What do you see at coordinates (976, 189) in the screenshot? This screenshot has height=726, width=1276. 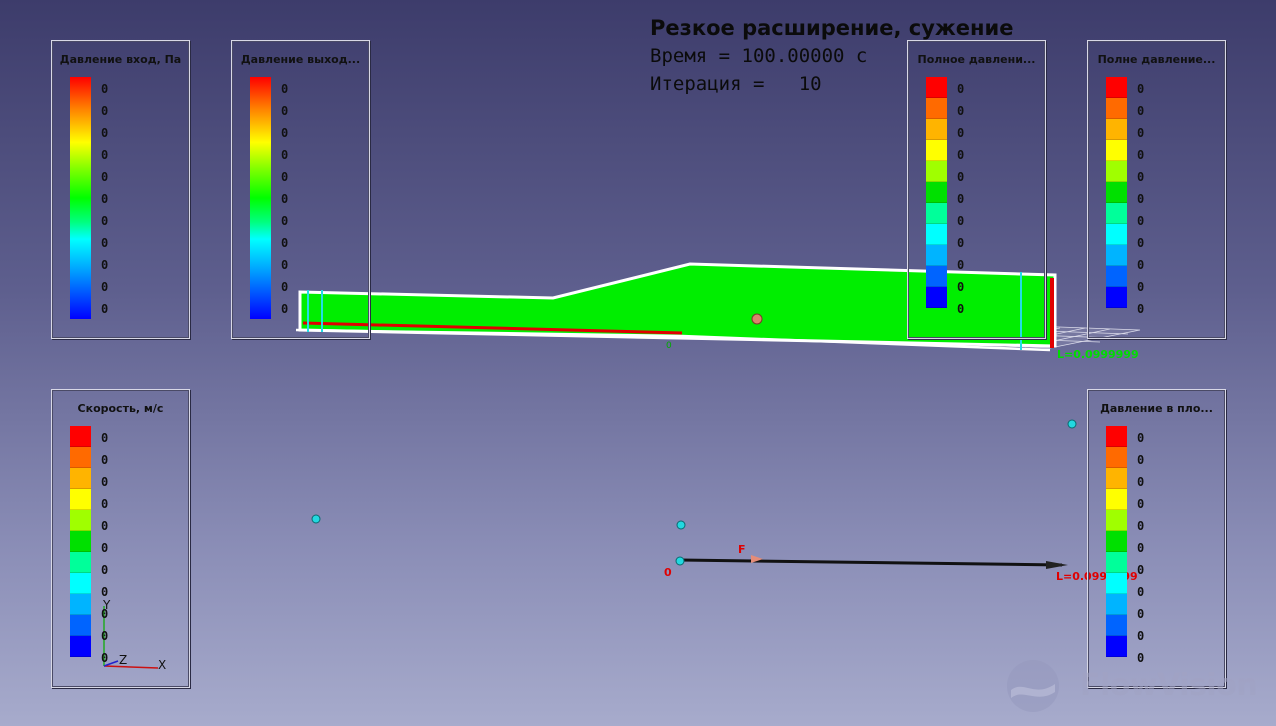 I see `legend-total-pressure-1: Полное давлени... 0 0 0 0 0 0 0 0 0 0 0` at bounding box center [976, 189].